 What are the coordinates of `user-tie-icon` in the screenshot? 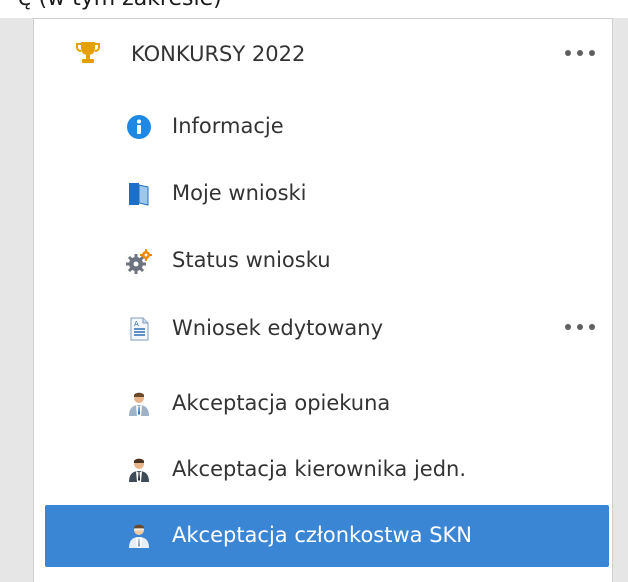 It's located at (139, 404).